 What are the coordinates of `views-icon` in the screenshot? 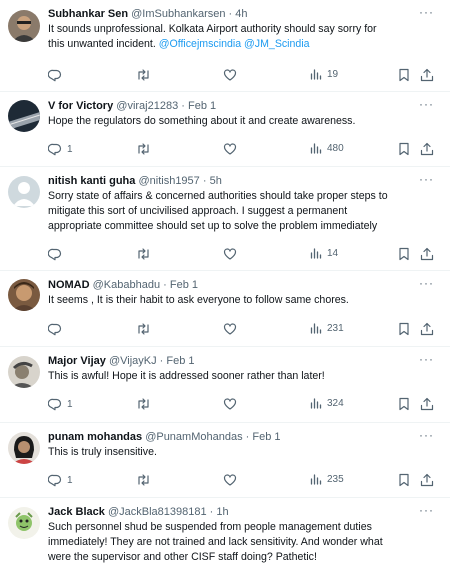 It's located at (316, 148).